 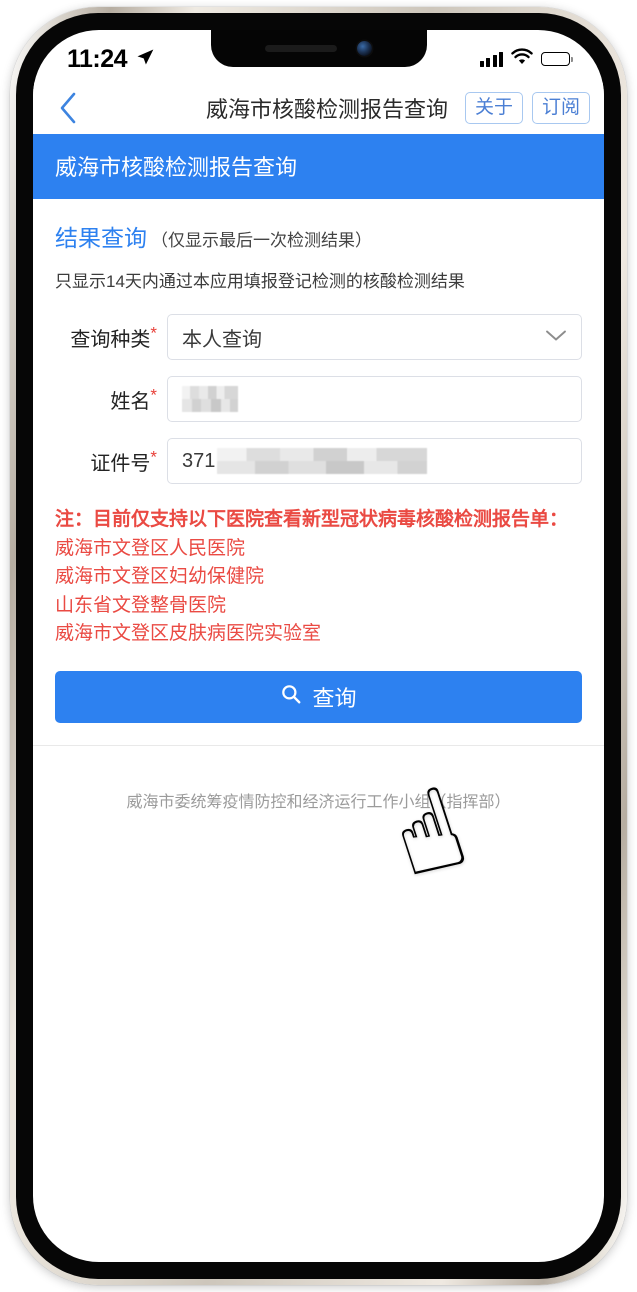 What do you see at coordinates (145, 59) in the screenshot?
I see `location-arrow-icon` at bounding box center [145, 59].